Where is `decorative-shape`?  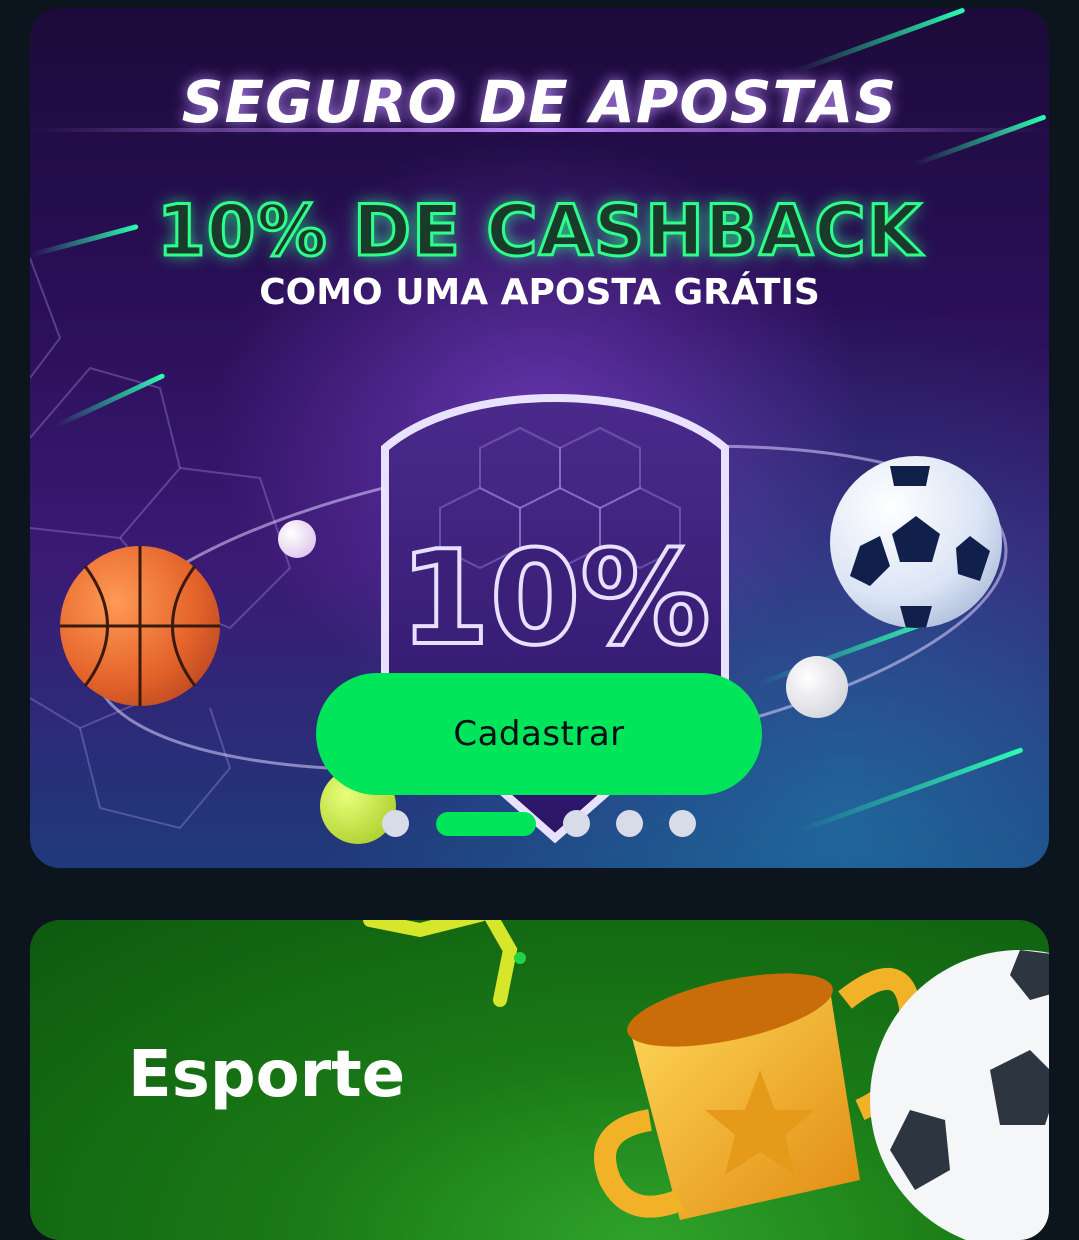
decorative-shape is located at coordinates (444, 963).